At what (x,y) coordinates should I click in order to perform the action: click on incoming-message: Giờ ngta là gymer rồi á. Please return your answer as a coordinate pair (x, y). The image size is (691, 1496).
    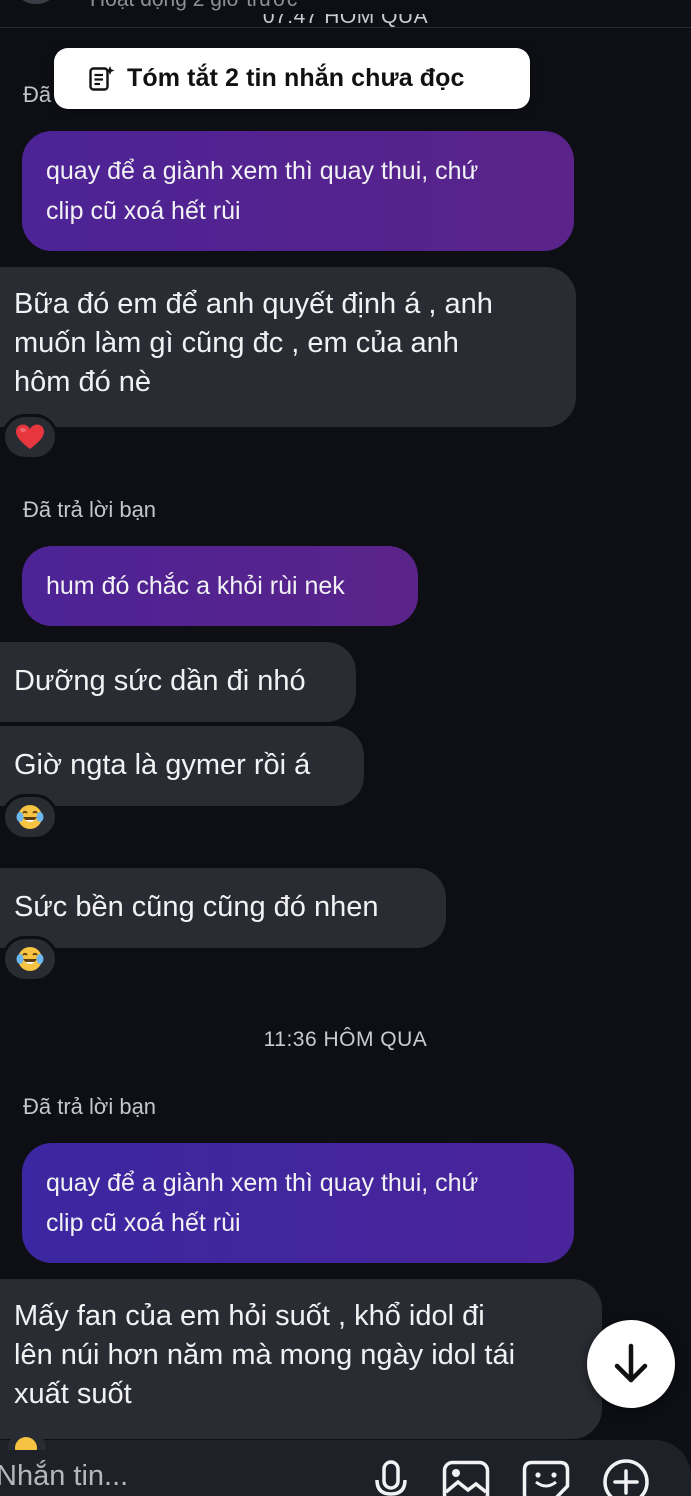
    Looking at the image, I should click on (182, 766).